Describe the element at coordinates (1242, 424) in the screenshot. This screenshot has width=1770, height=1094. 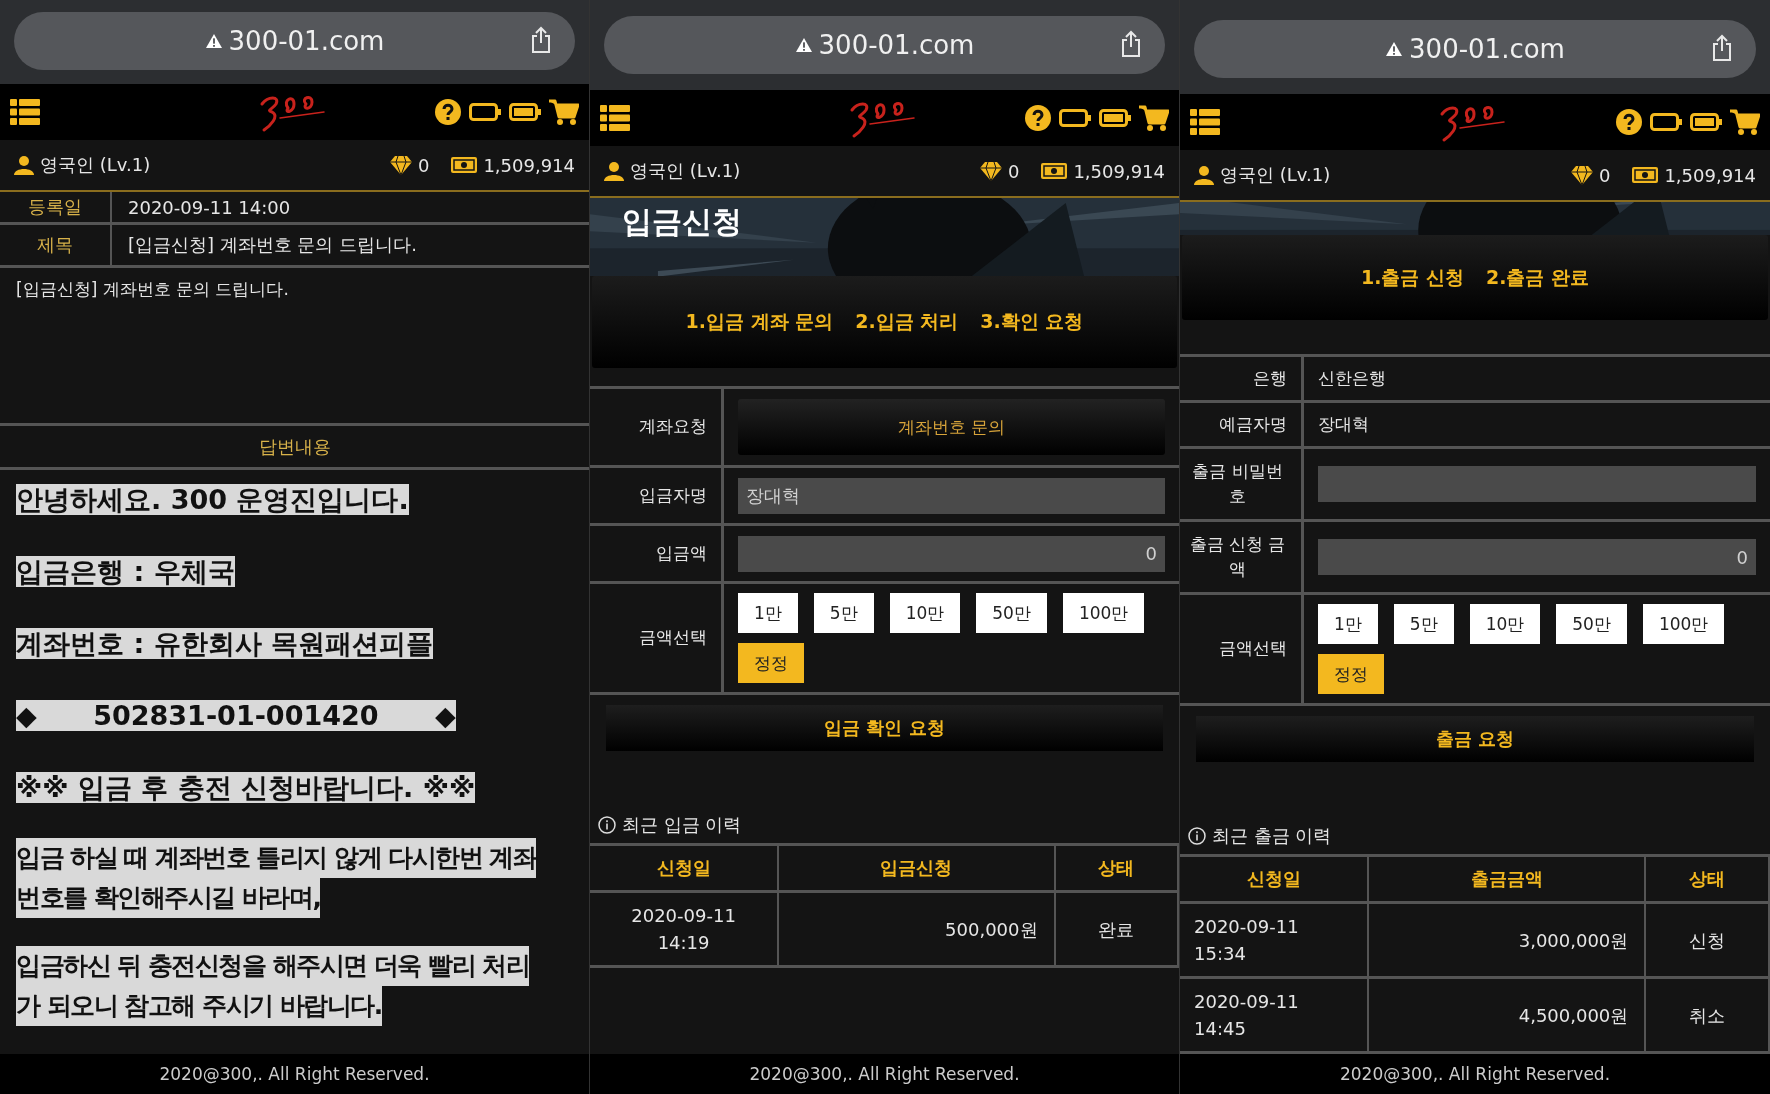
I see `field-label: 예금자명` at that location.